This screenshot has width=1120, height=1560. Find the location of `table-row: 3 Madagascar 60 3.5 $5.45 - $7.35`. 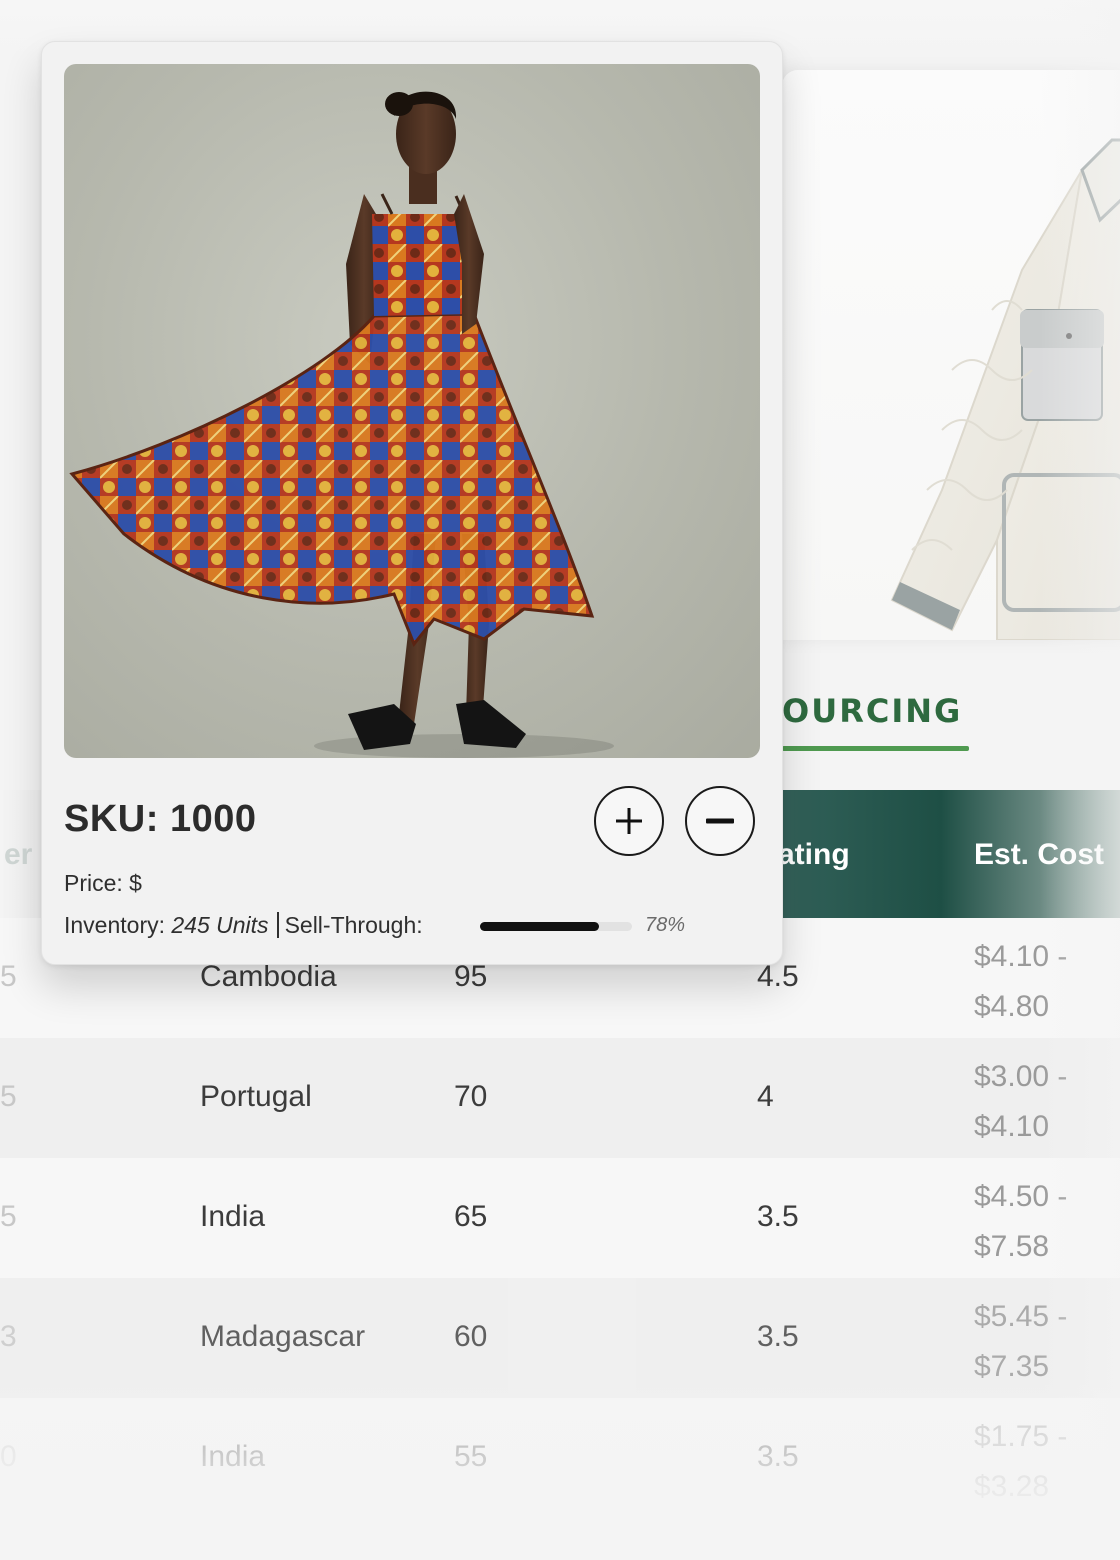

table-row: 3 Madagascar 60 3.5 $5.45 - $7.35 is located at coordinates (560, 1338).